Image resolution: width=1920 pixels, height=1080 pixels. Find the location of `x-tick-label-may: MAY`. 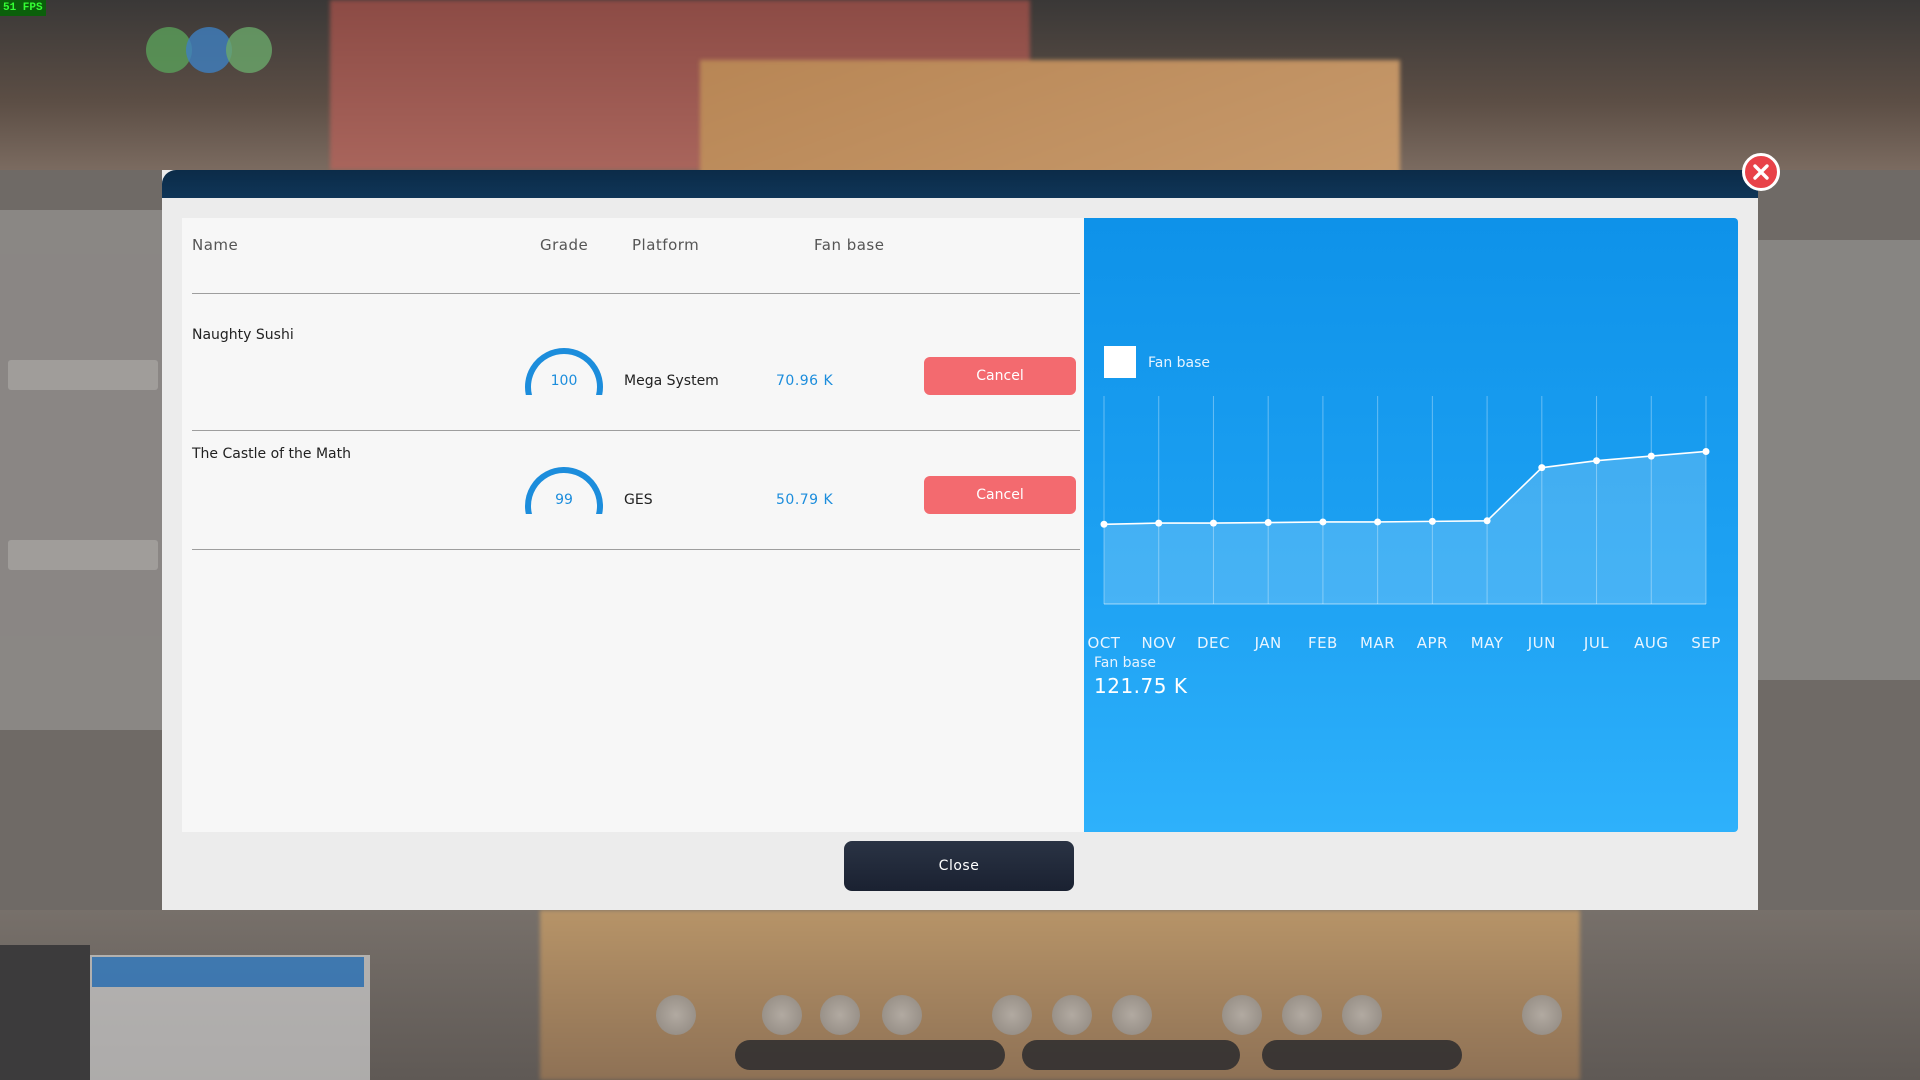

x-tick-label-may: MAY is located at coordinates (1487, 643).